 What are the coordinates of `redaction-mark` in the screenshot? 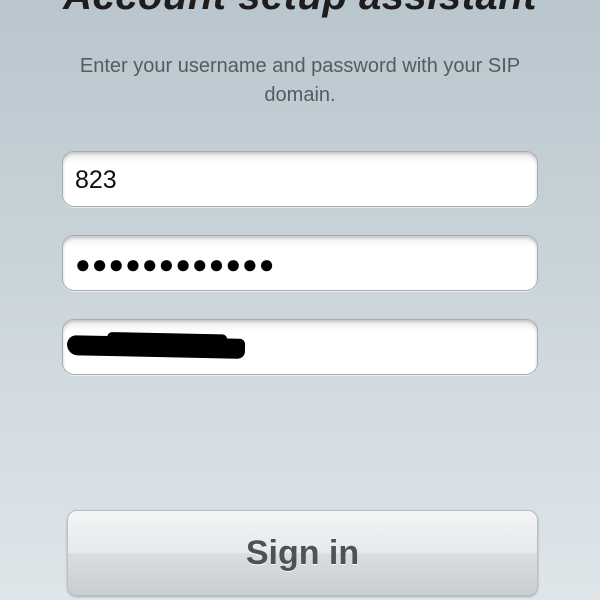 It's located at (156, 347).